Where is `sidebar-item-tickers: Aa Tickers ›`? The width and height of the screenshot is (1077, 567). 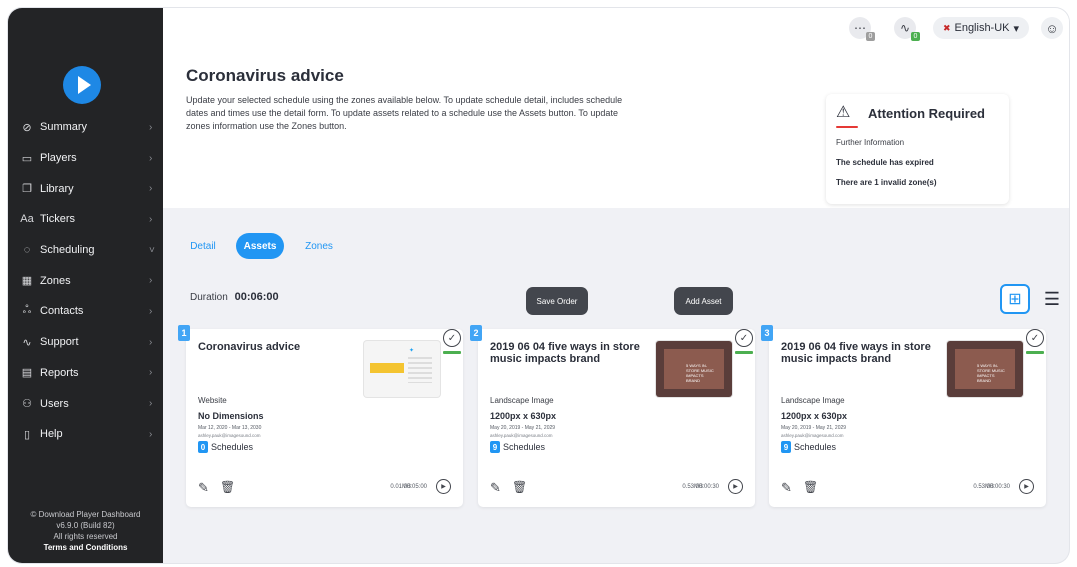
sidebar-item-tickers: Aa Tickers › is located at coordinates (85, 219).